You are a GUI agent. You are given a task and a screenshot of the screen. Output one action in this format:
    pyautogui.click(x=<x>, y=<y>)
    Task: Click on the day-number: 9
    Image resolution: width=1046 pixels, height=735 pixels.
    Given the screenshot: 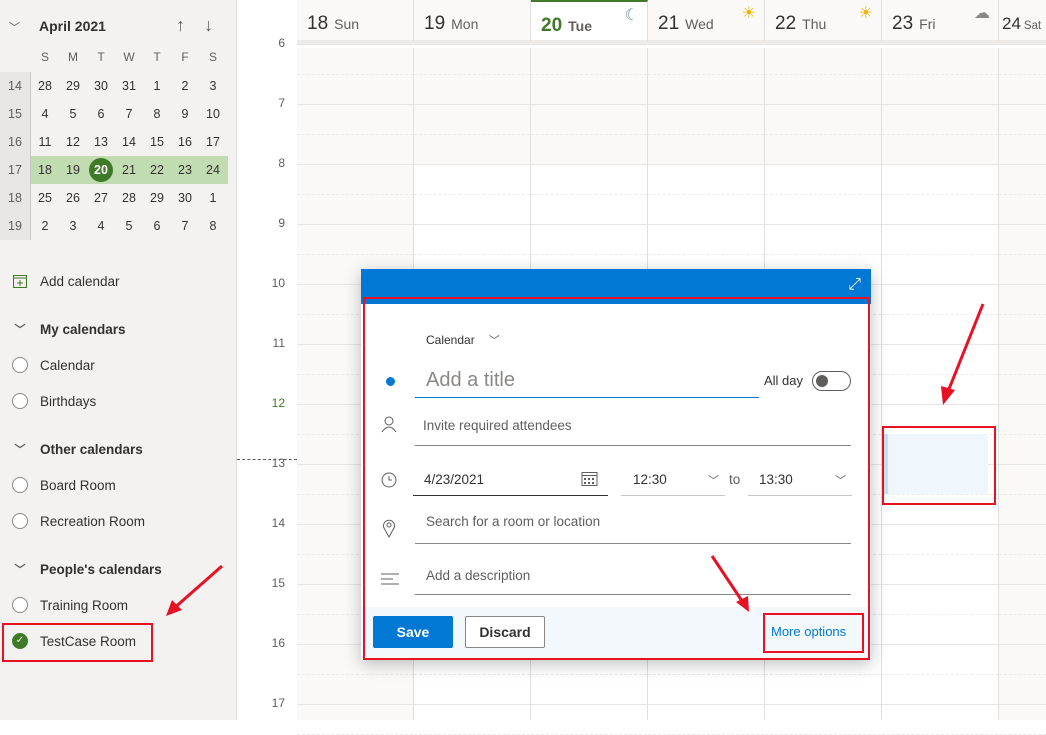 What is the action you would take?
    pyautogui.click(x=185, y=114)
    